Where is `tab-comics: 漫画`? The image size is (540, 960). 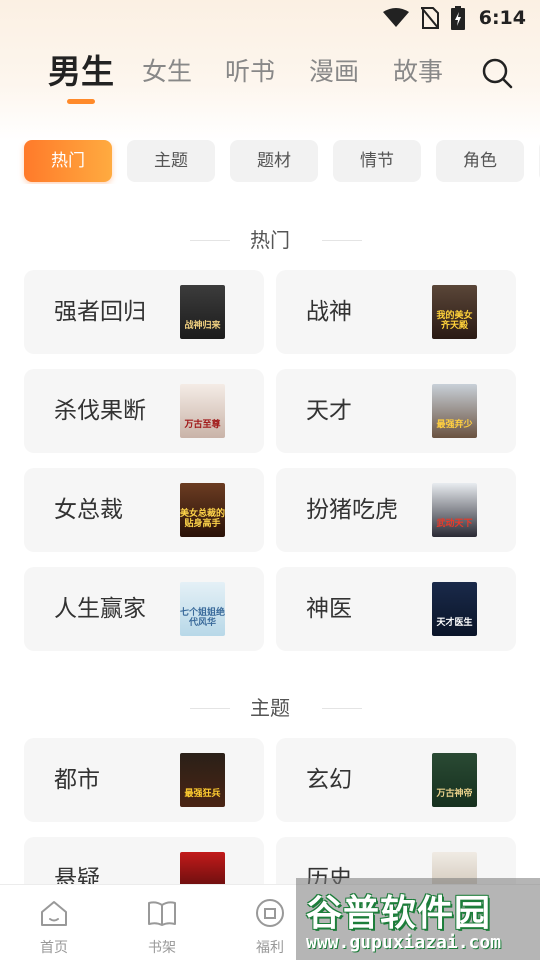
tab-comics: 漫画 is located at coordinates (334, 72).